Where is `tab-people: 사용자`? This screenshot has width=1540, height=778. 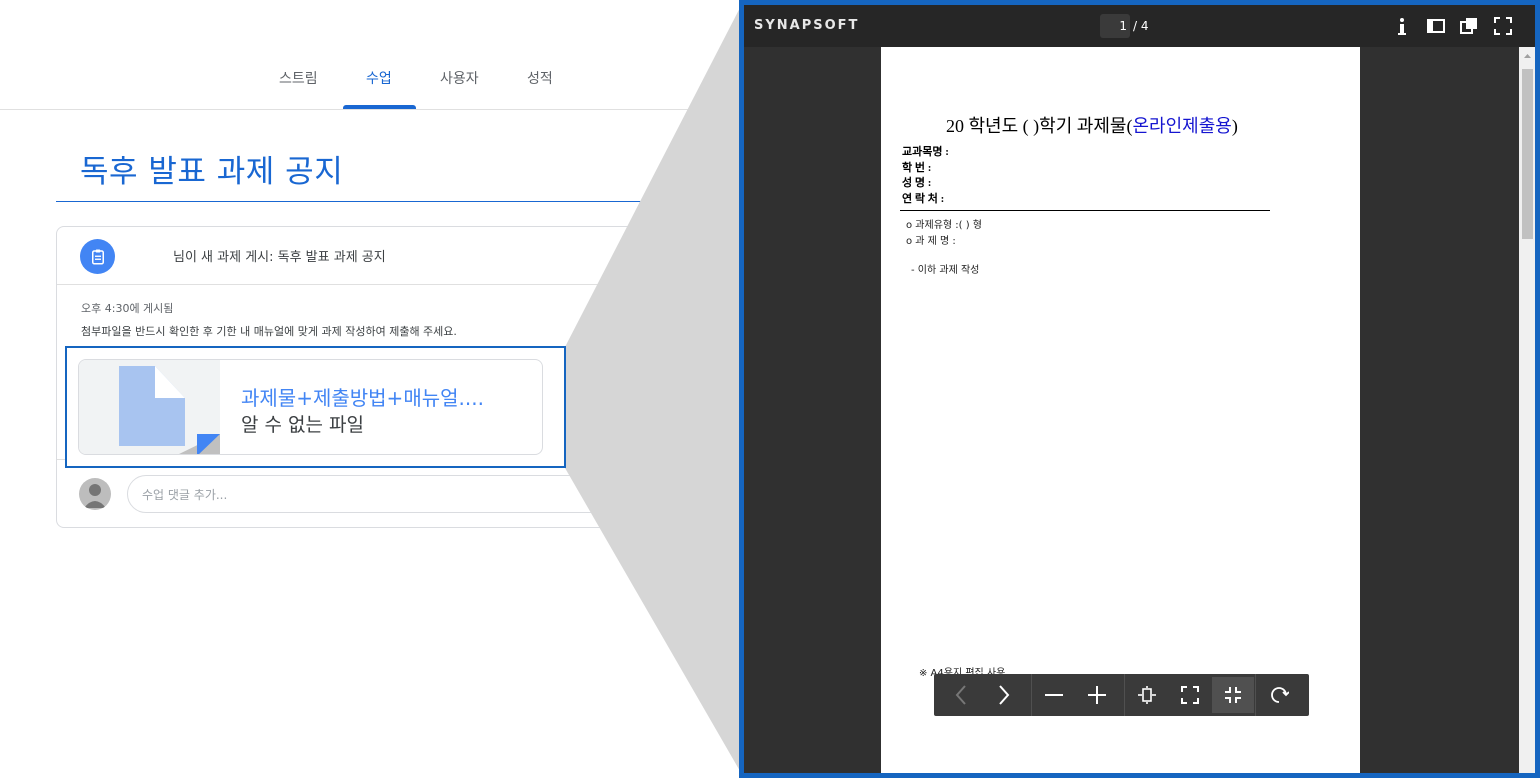 tab-people: 사용자 is located at coordinates (459, 78).